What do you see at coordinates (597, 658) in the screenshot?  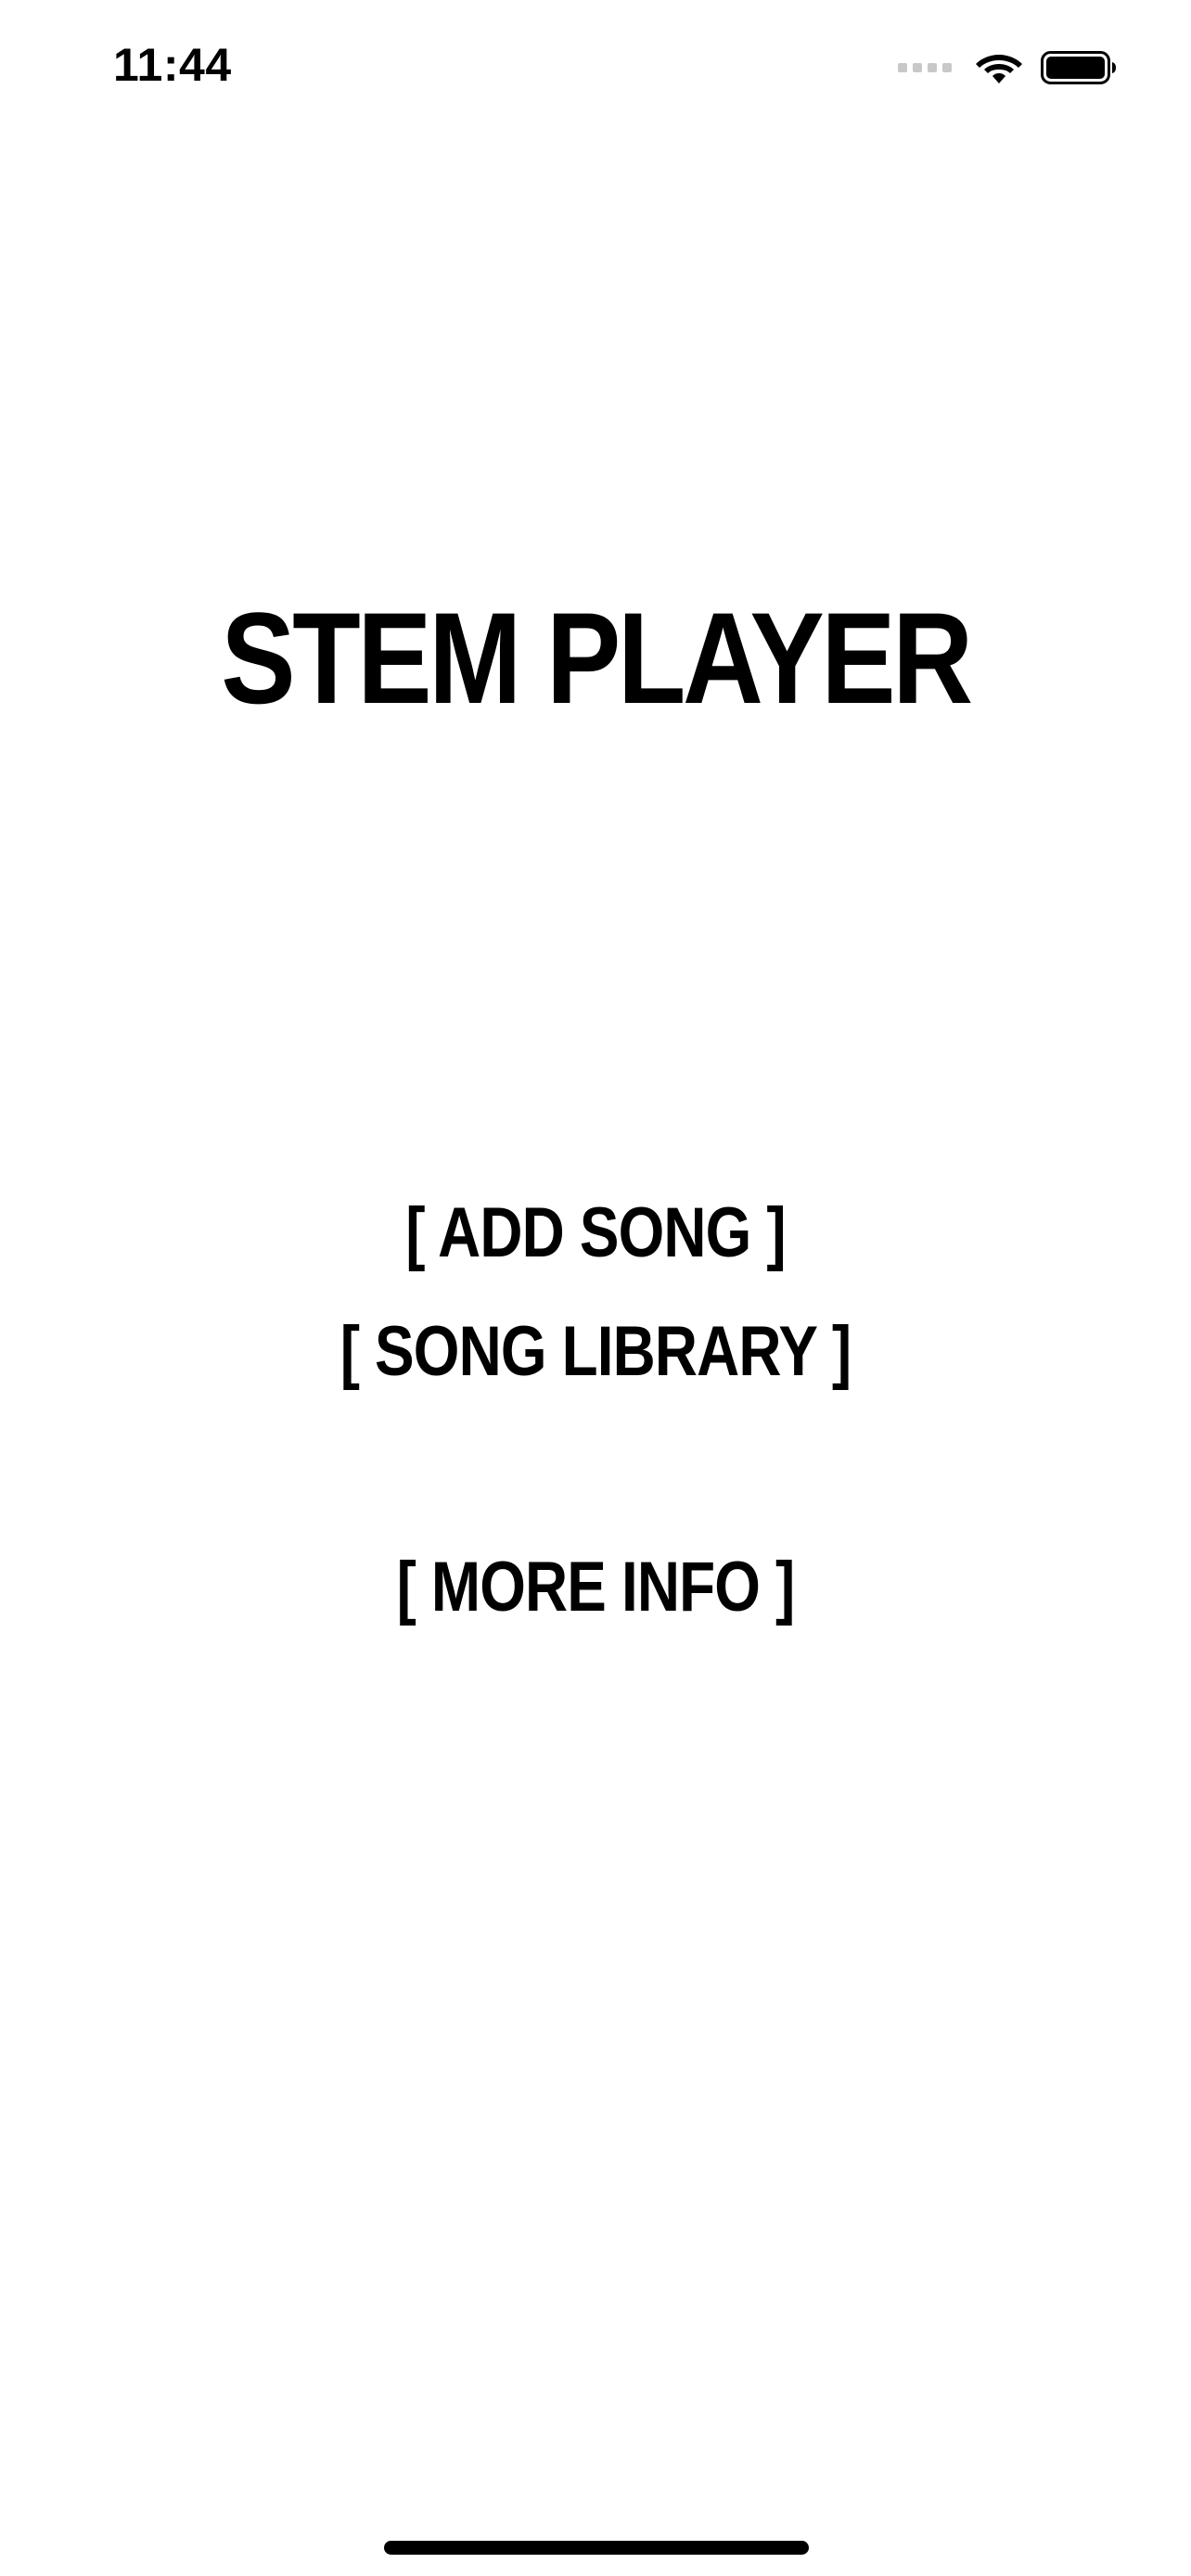 I see `app-title: STEM PLAYER` at bounding box center [597, 658].